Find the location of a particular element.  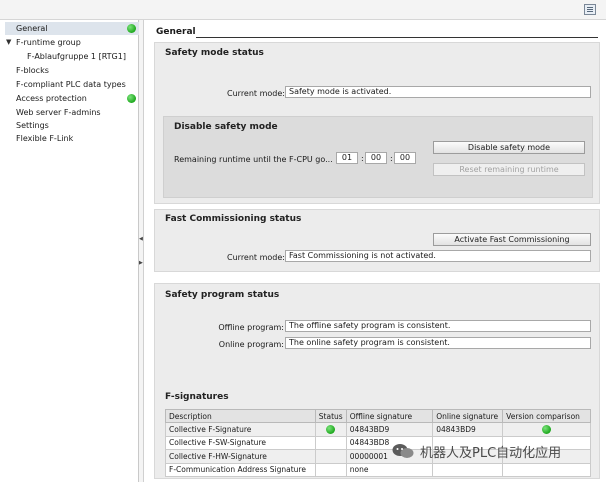

description-cell: Collective F-Signature is located at coordinates (240, 429).